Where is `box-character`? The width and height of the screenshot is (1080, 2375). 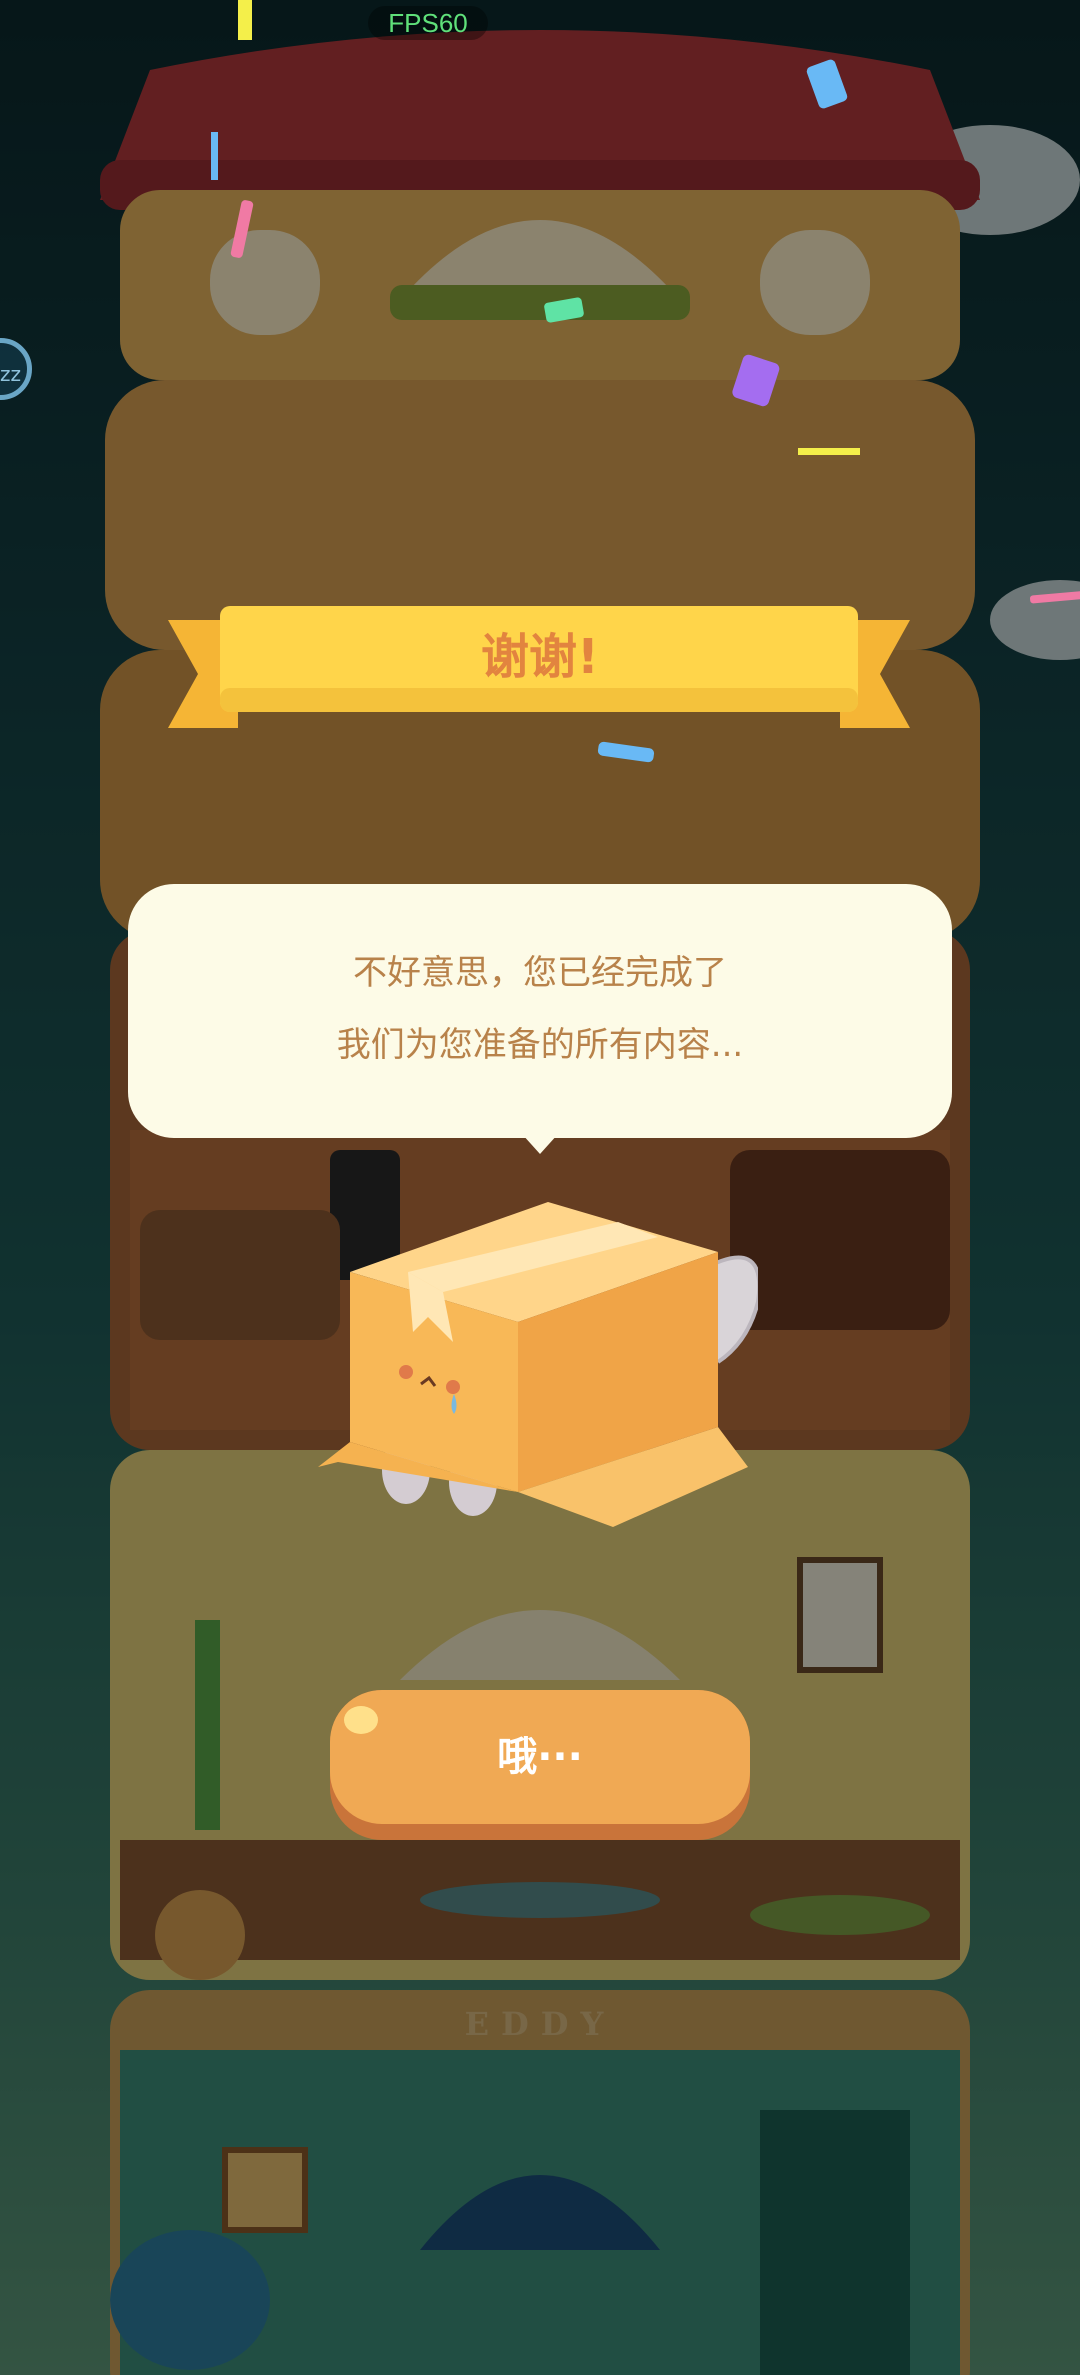 box-character is located at coordinates (538, 1364).